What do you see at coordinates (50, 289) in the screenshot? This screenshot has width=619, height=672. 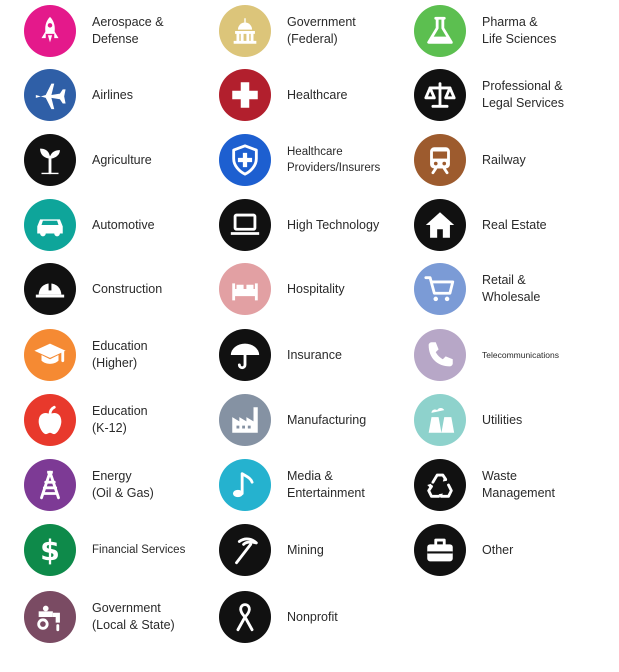 I see `hard-hat-icon` at bounding box center [50, 289].